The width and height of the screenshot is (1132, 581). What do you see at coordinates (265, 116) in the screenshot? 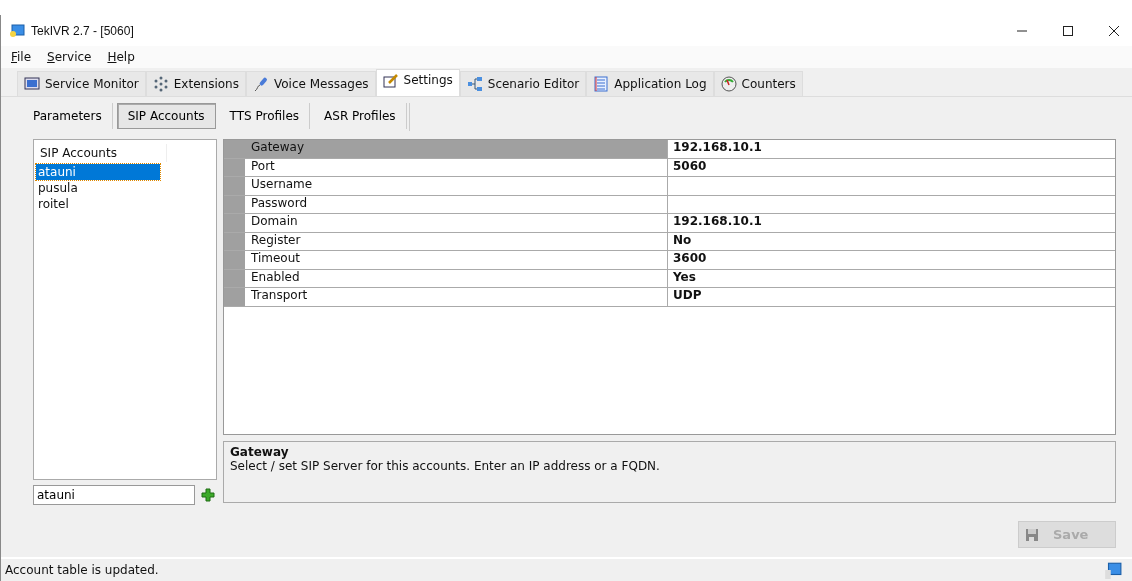
I see `tab: TTS Profiles` at bounding box center [265, 116].